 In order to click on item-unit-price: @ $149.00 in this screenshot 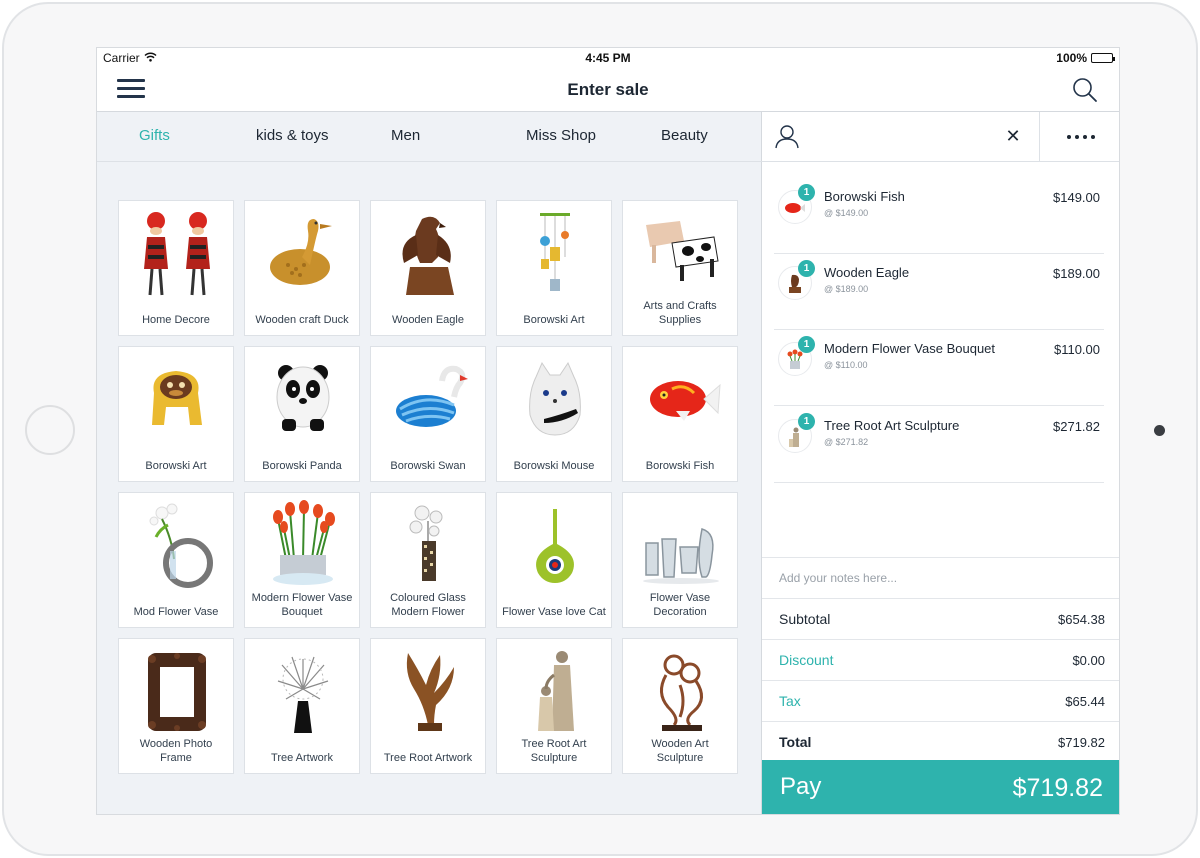, I will do `click(846, 213)`.